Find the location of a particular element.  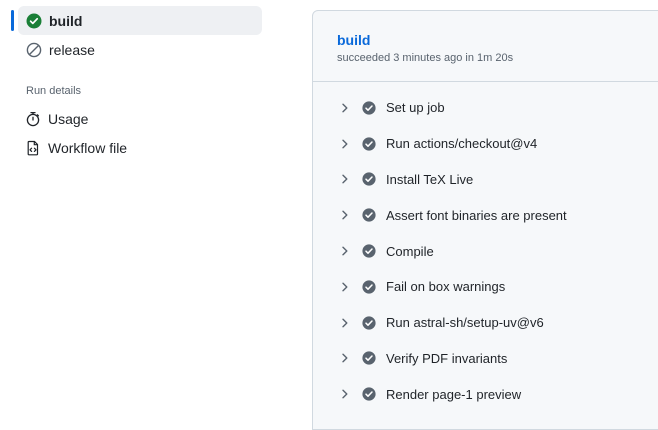

job-item-release: release is located at coordinates (140, 49).